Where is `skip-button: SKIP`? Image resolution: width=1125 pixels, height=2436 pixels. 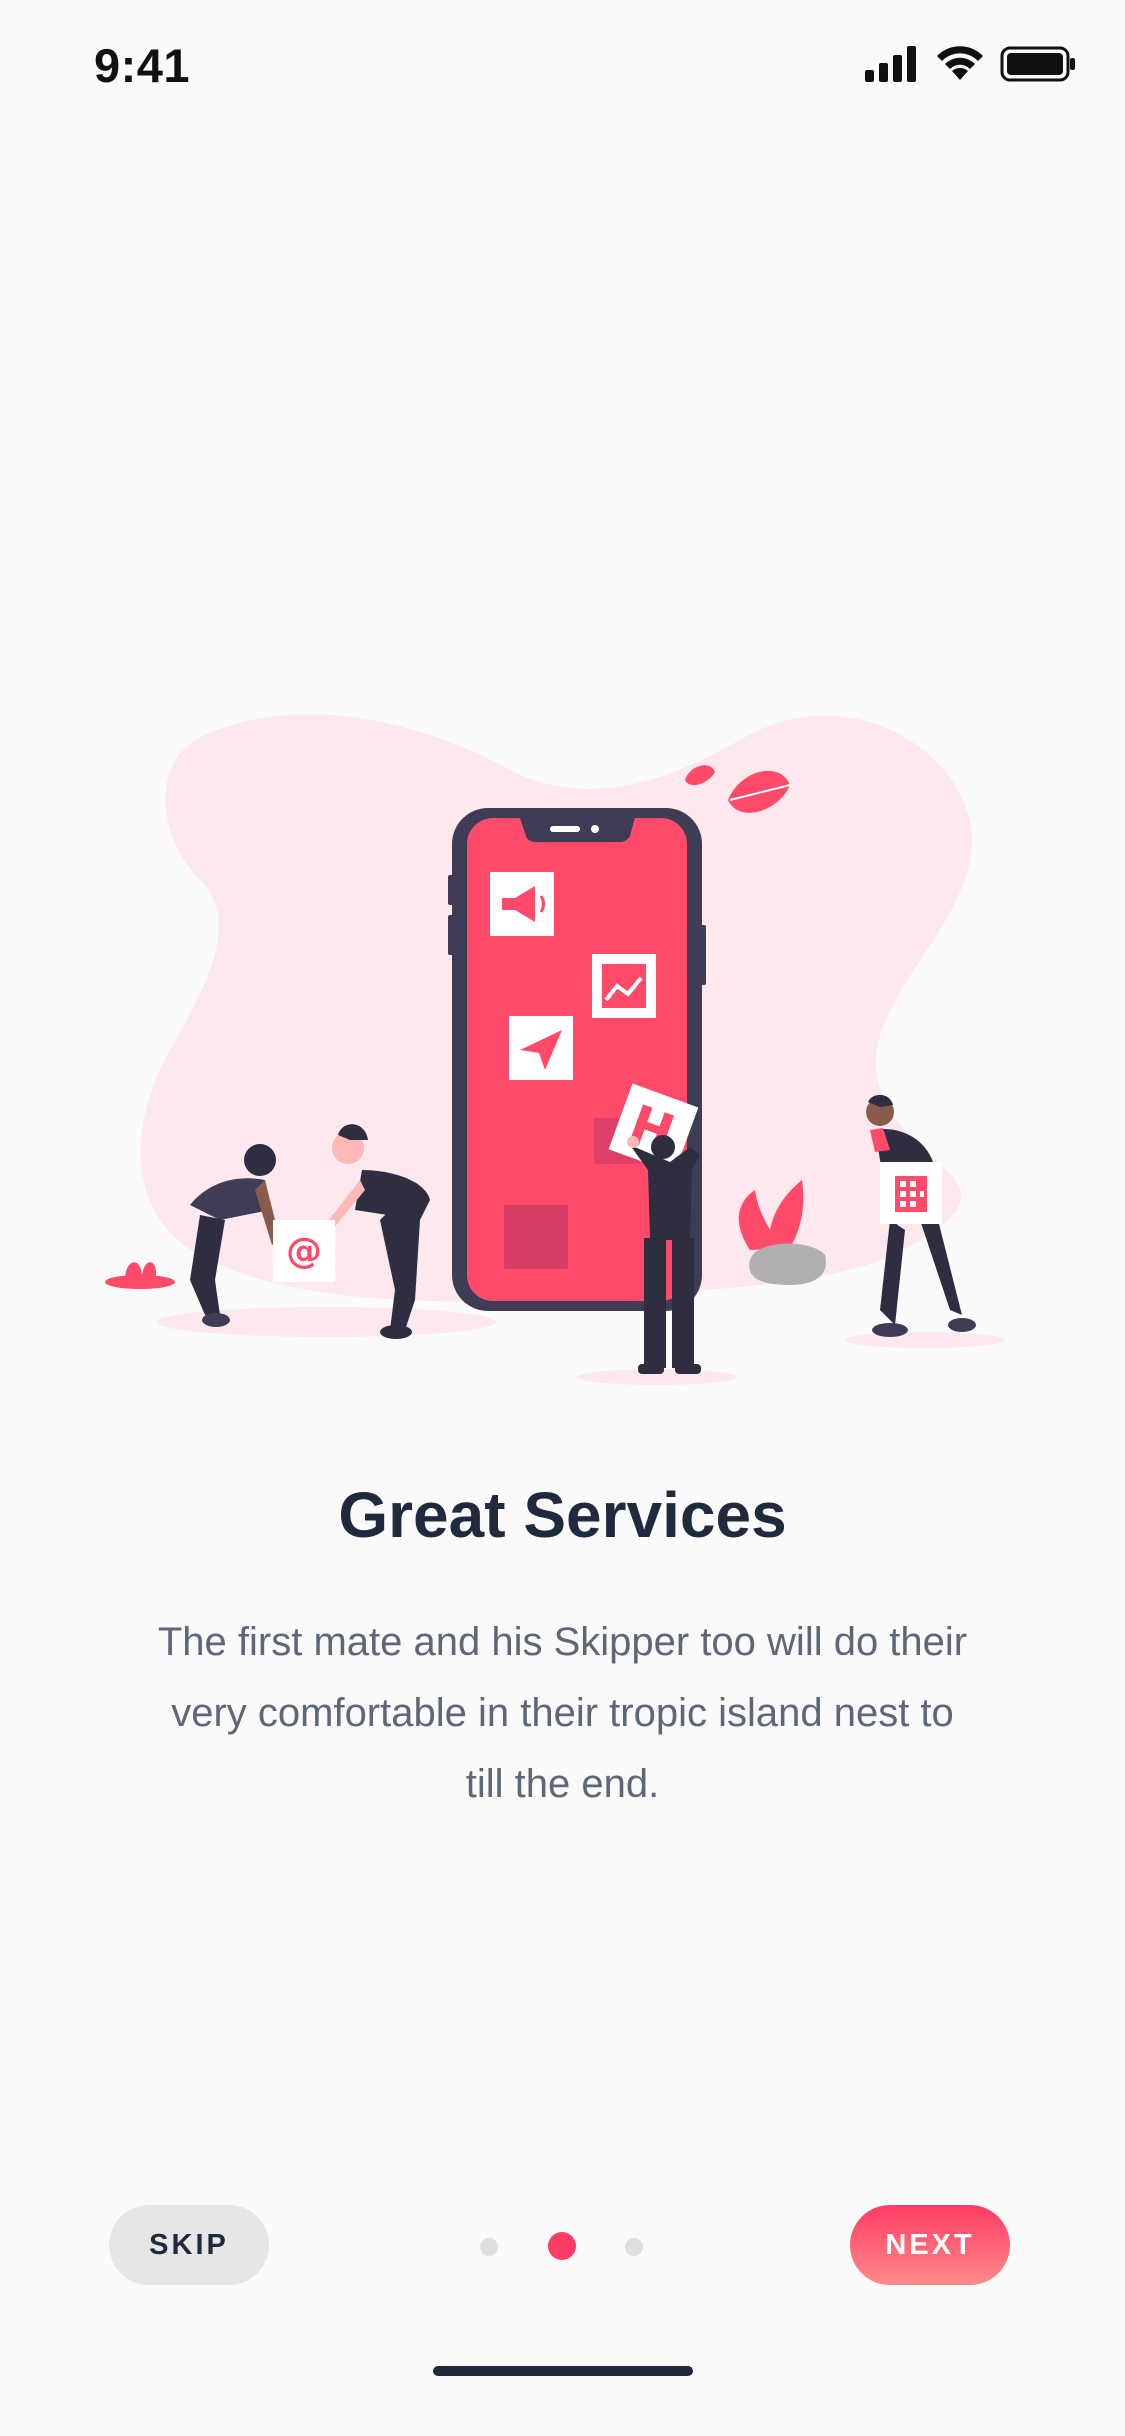 skip-button: SKIP is located at coordinates (189, 2245).